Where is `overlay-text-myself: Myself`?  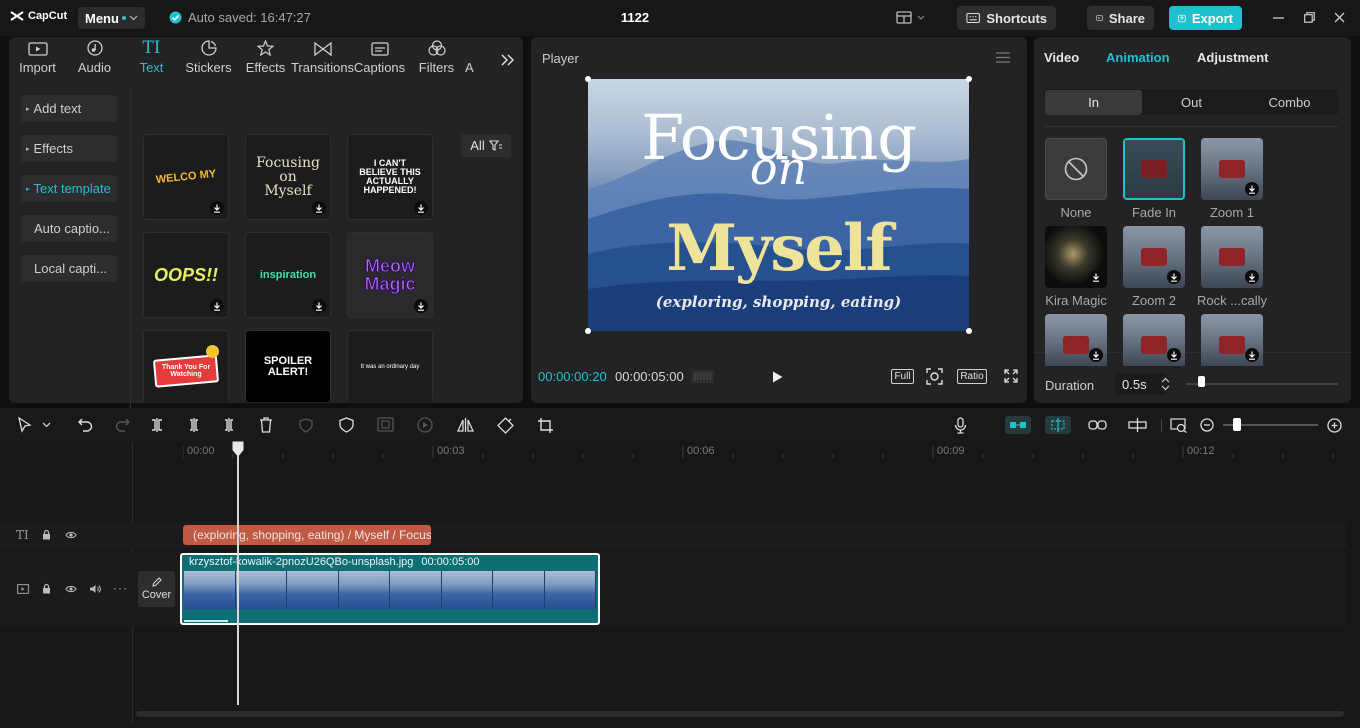
overlay-text-myself: Myself is located at coordinates (778, 249).